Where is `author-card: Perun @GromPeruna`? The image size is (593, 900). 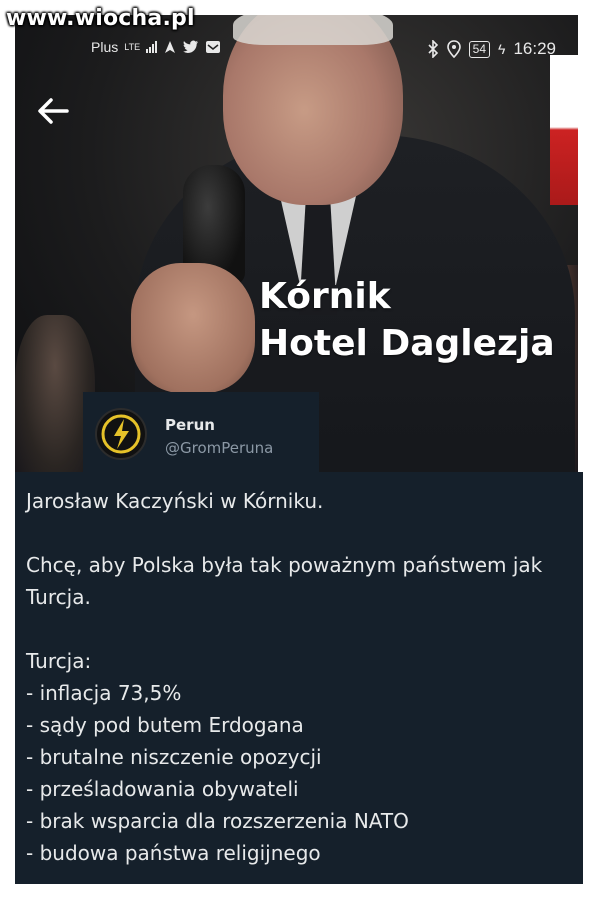
author-card: Perun @GromPeruna is located at coordinates (201, 432).